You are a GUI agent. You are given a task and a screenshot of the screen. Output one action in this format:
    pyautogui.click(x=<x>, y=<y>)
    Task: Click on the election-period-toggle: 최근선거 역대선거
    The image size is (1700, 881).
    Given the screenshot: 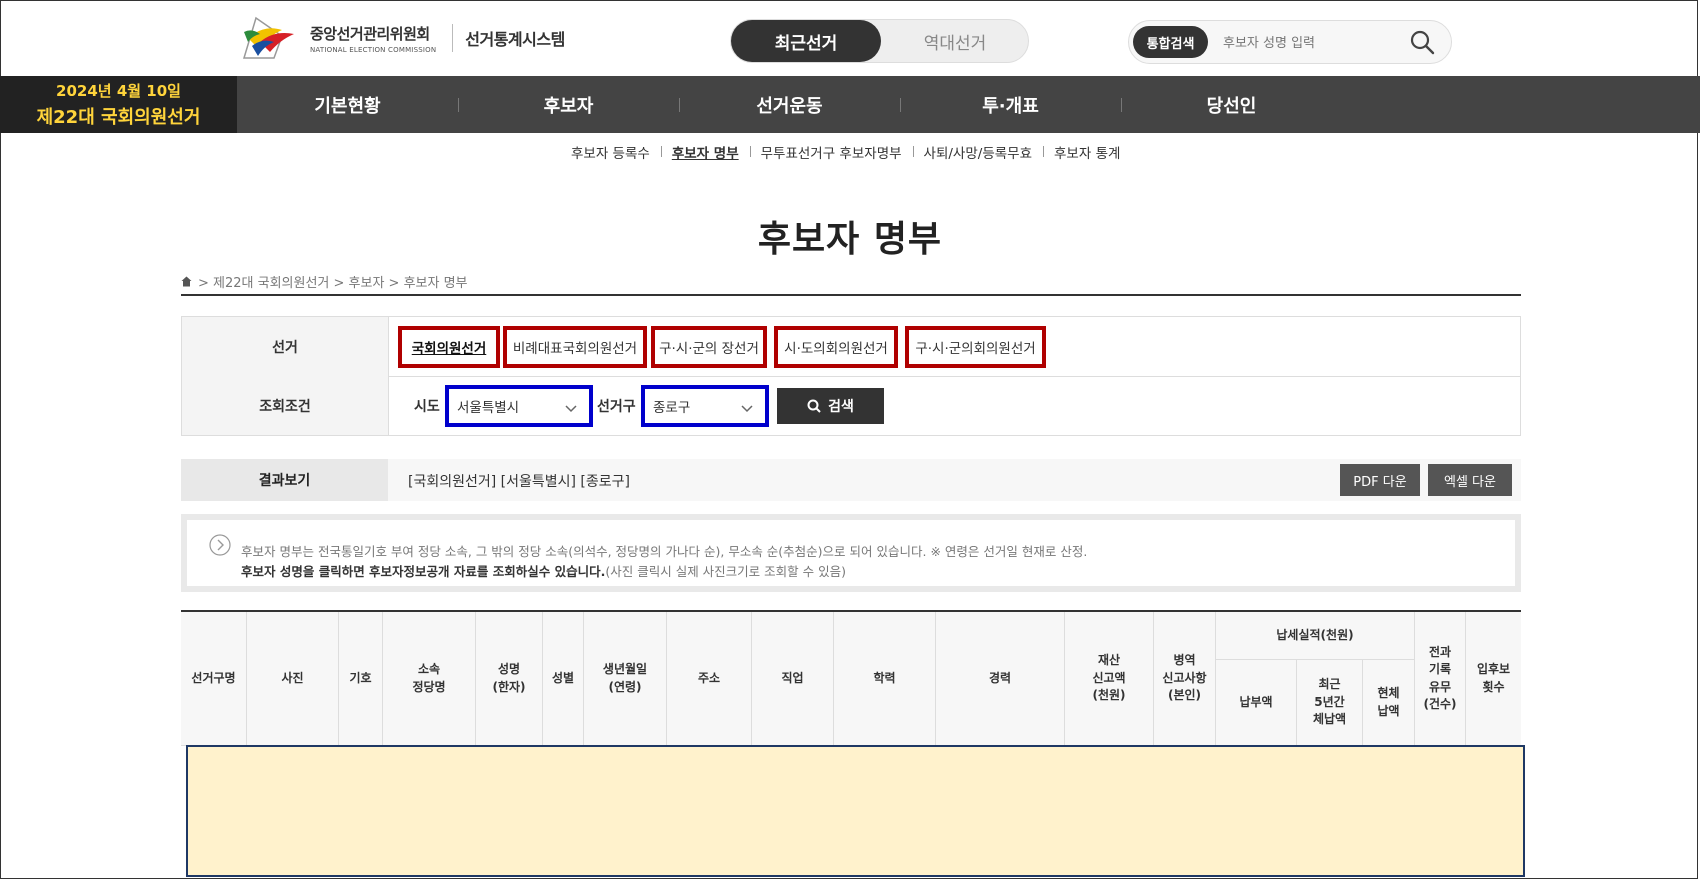 What is the action you would take?
    pyautogui.click(x=879, y=41)
    